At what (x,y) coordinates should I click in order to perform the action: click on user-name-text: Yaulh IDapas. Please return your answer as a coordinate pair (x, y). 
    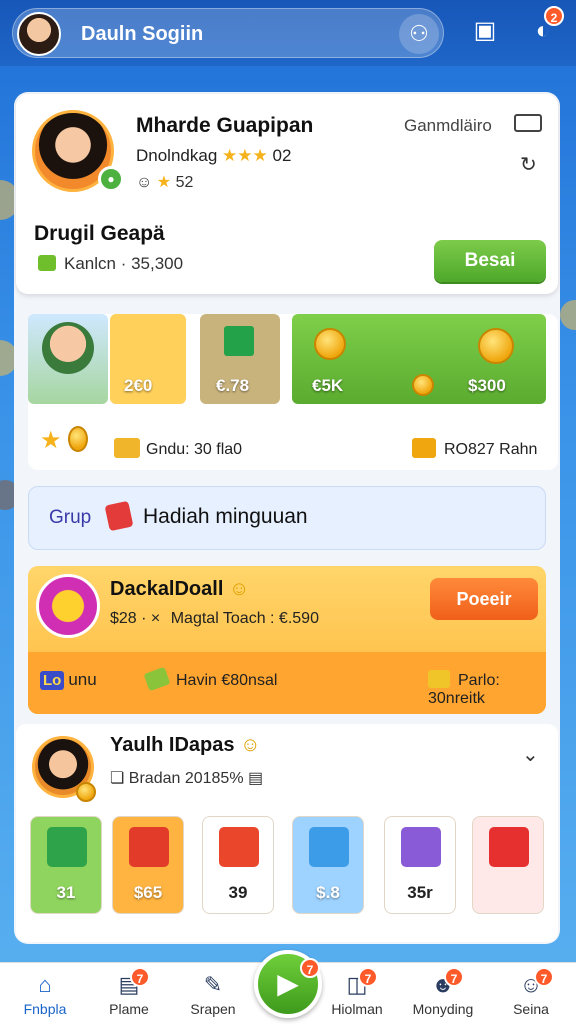
    Looking at the image, I should click on (172, 745).